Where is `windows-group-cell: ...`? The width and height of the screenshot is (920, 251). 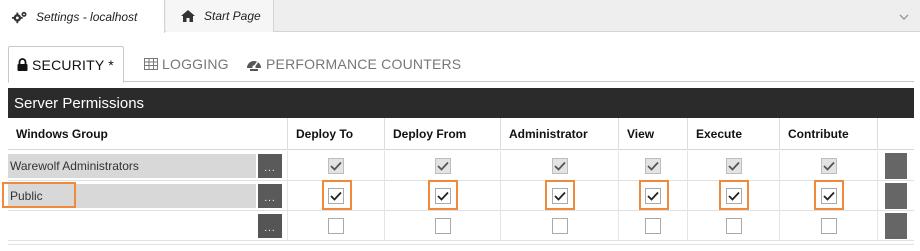 windows-group-cell: ... is located at coordinates (148, 226).